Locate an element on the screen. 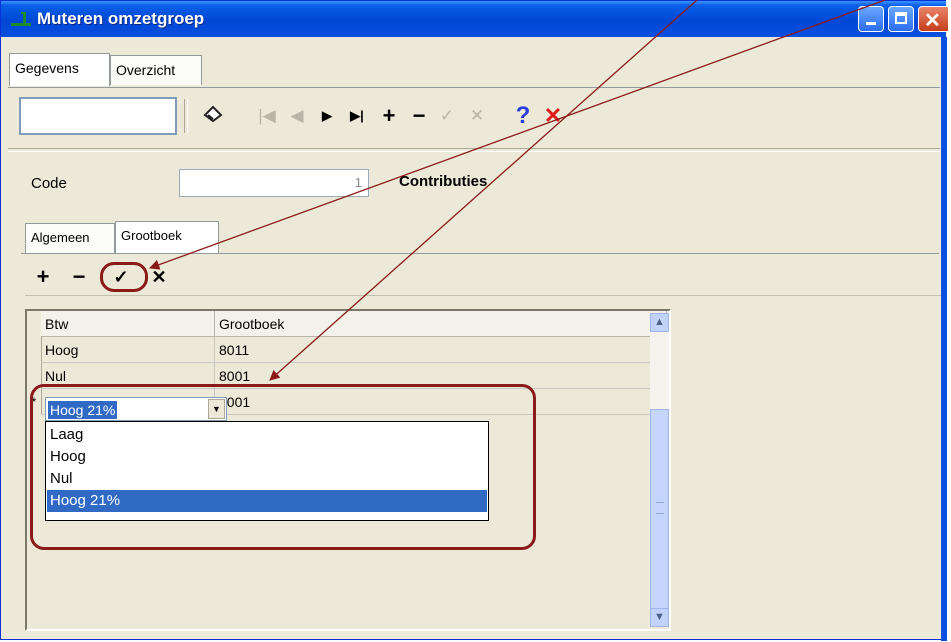  annotation-highlight-check is located at coordinates (124, 277).